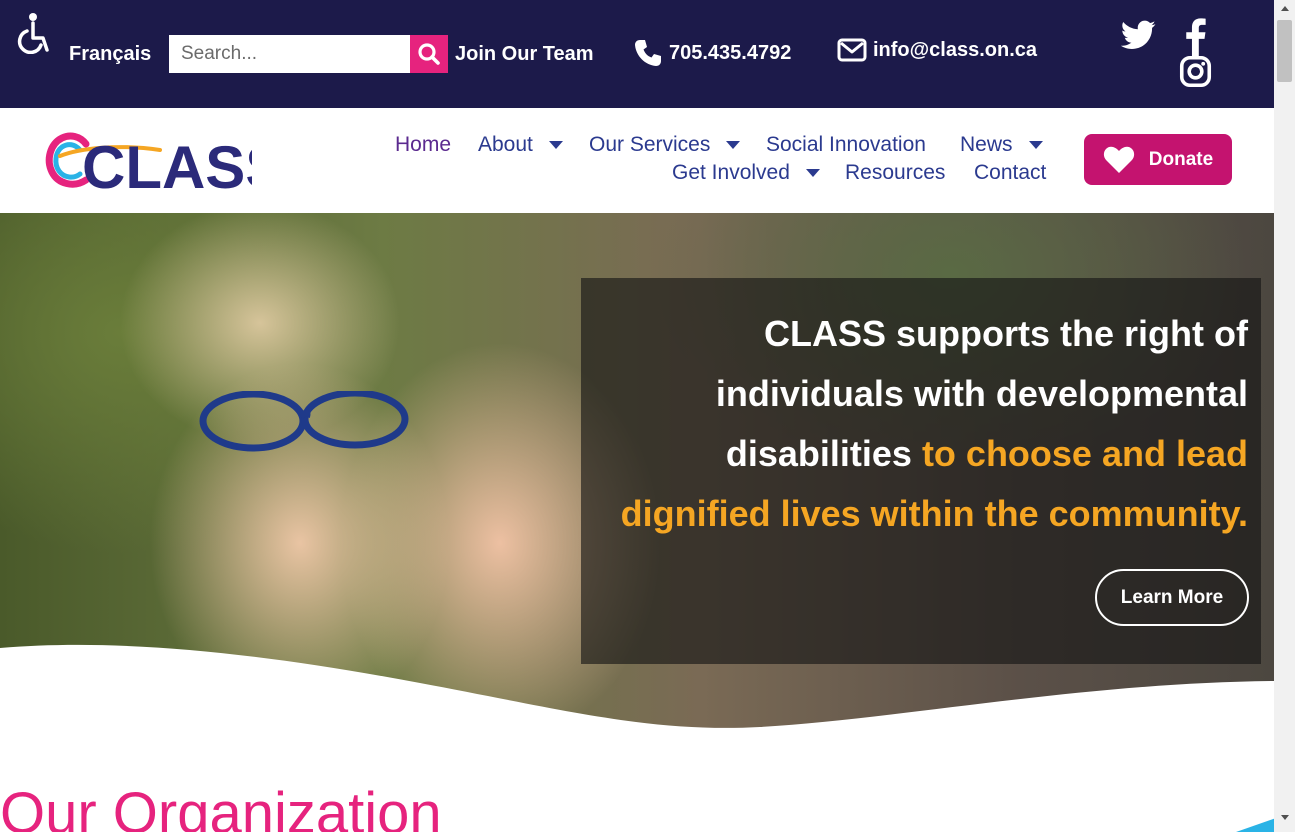 This screenshot has width=1295, height=832. I want to click on instagram-icon, so click(1195, 71).